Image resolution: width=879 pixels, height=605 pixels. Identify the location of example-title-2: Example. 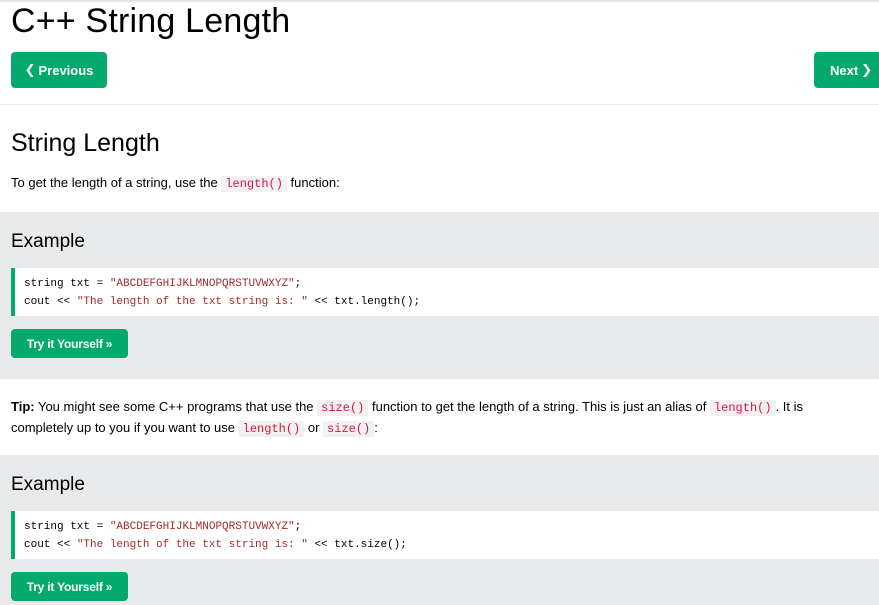
(48, 484).